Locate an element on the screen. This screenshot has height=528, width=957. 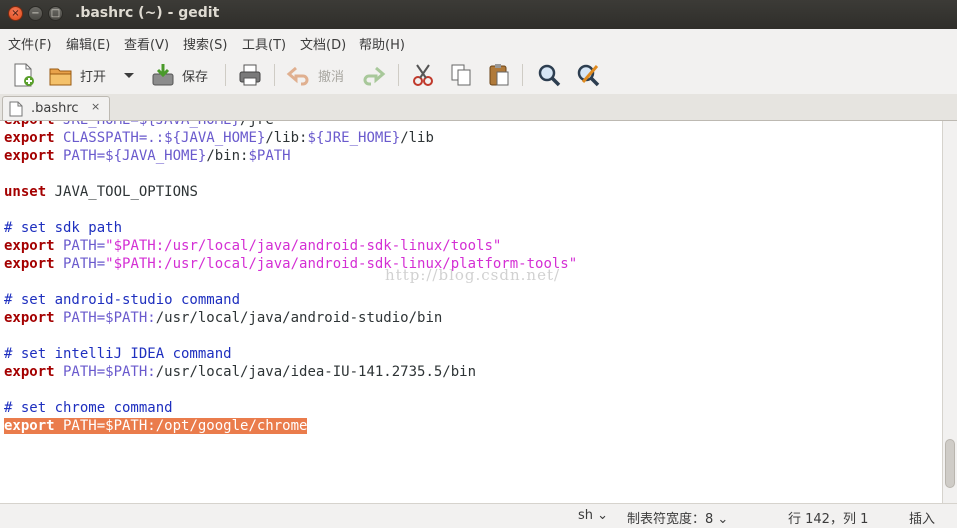
search-icon is located at coordinates (549, 75).